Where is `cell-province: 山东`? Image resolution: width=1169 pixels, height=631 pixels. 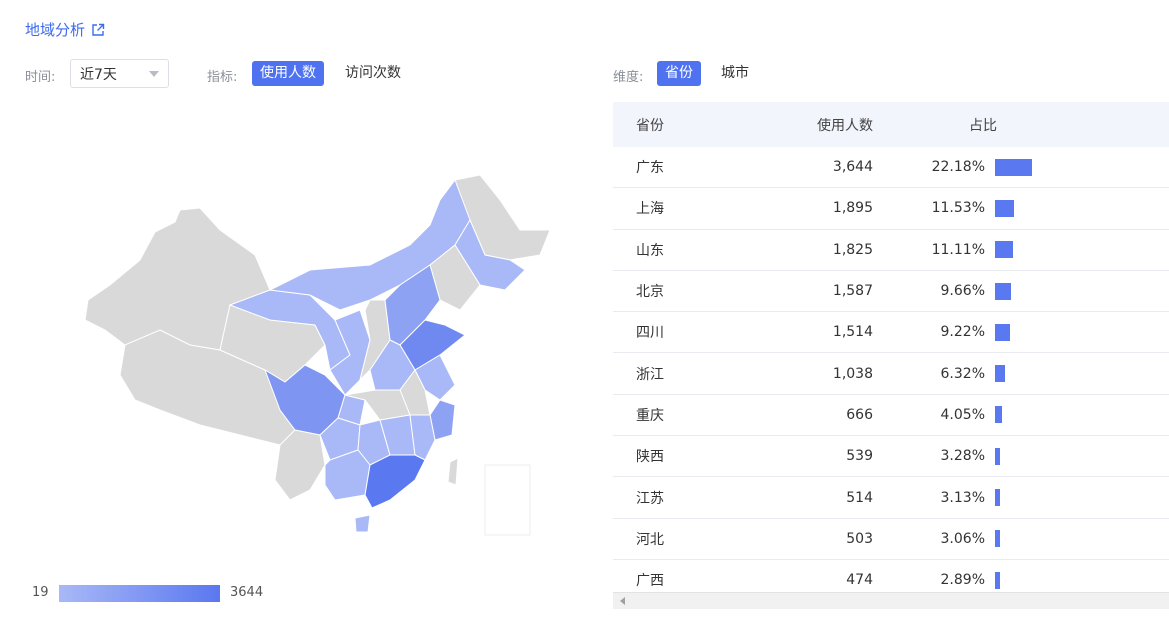 cell-province: 山东 is located at coordinates (650, 250).